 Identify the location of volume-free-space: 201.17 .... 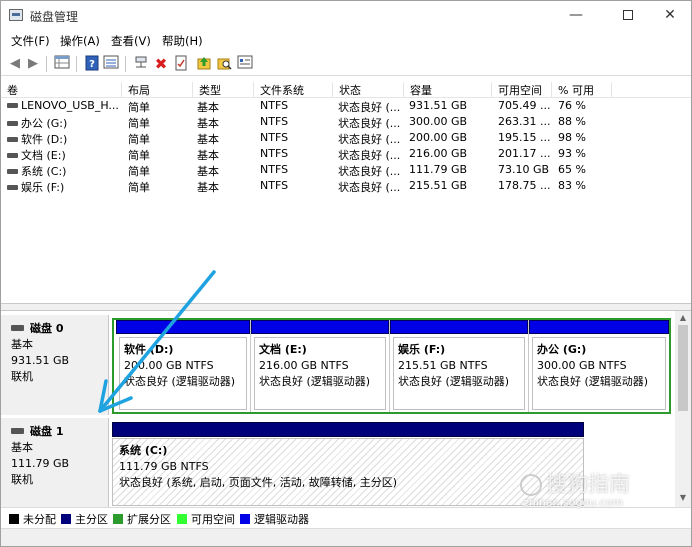
(524, 153).